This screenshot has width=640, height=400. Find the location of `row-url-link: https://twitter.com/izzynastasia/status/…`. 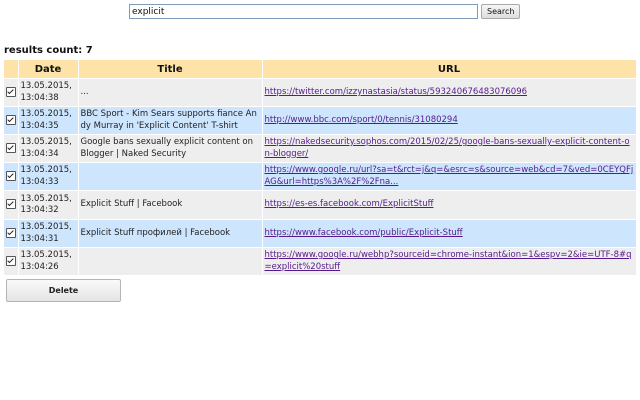

row-url-link: https://twitter.com/izzynastasia/status/… is located at coordinates (396, 92).